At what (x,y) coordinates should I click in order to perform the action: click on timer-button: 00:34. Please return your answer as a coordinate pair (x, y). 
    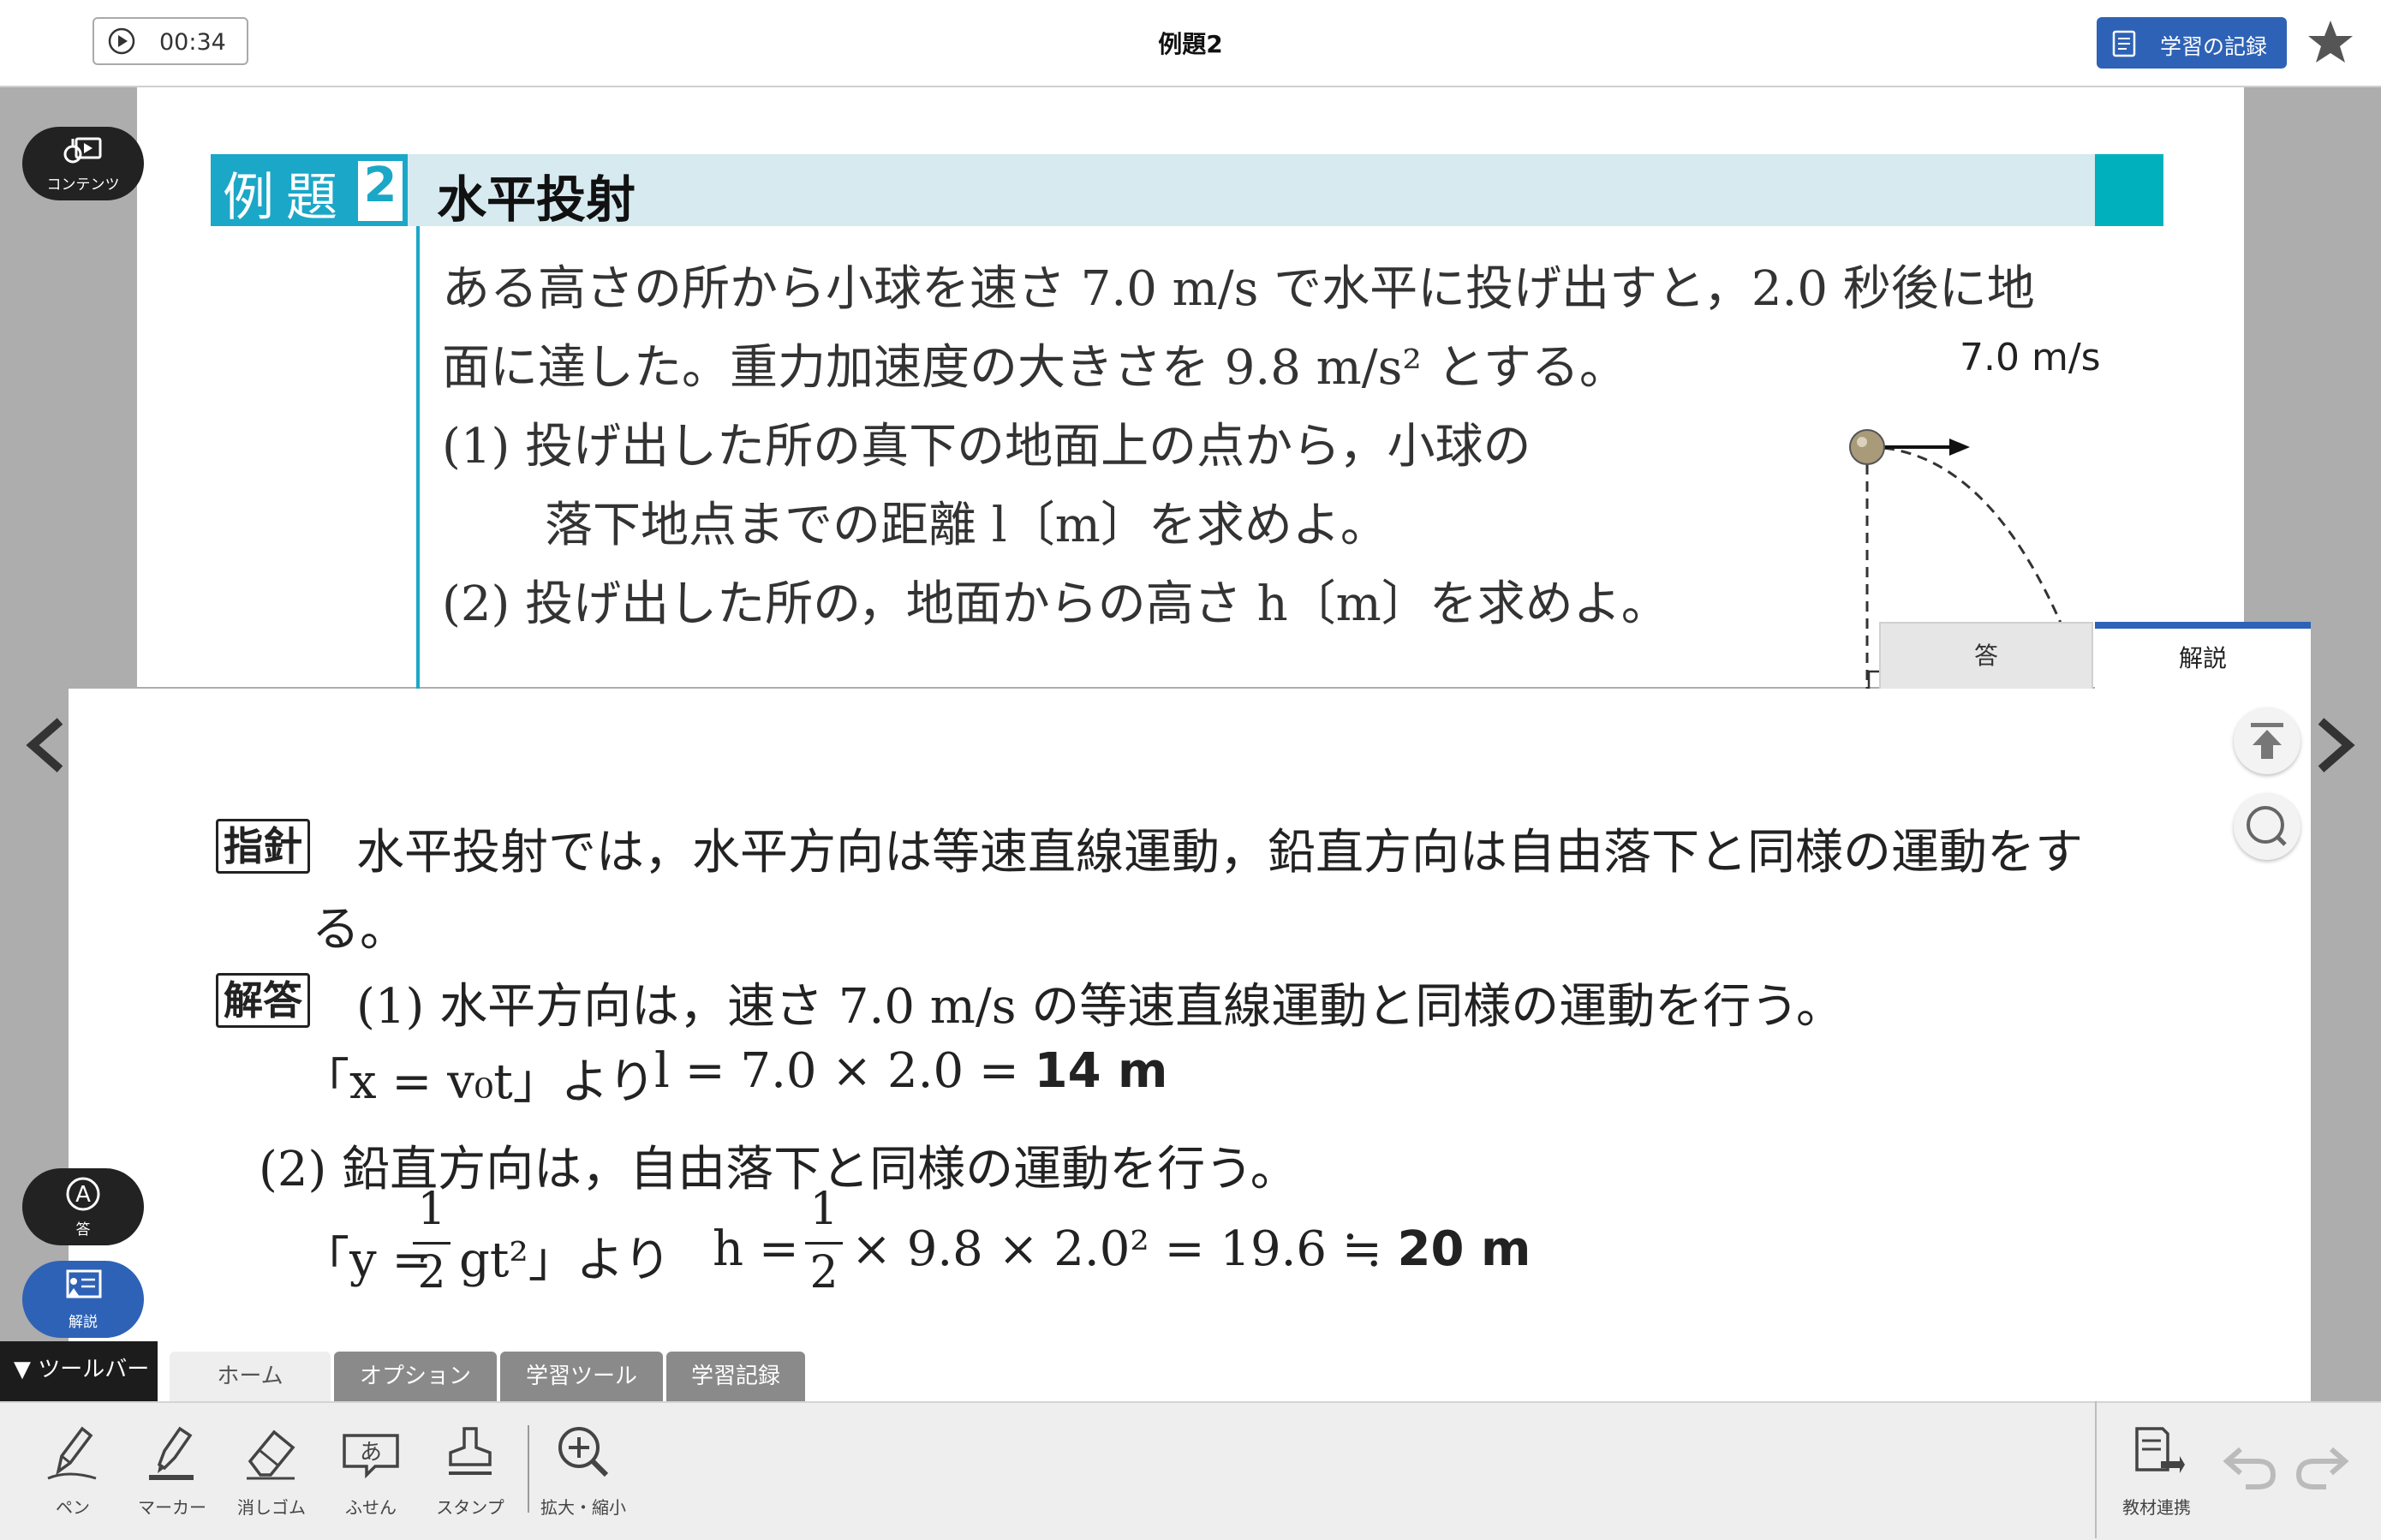
    Looking at the image, I should click on (170, 41).